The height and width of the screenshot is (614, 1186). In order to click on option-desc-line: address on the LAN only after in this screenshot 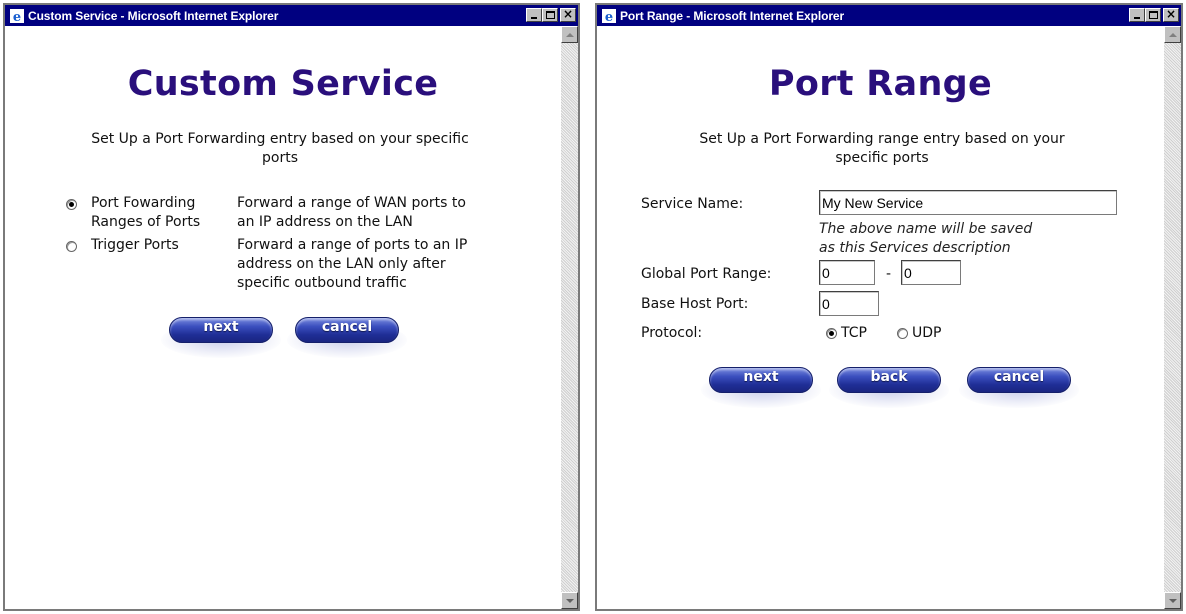, I will do `click(341, 264)`.